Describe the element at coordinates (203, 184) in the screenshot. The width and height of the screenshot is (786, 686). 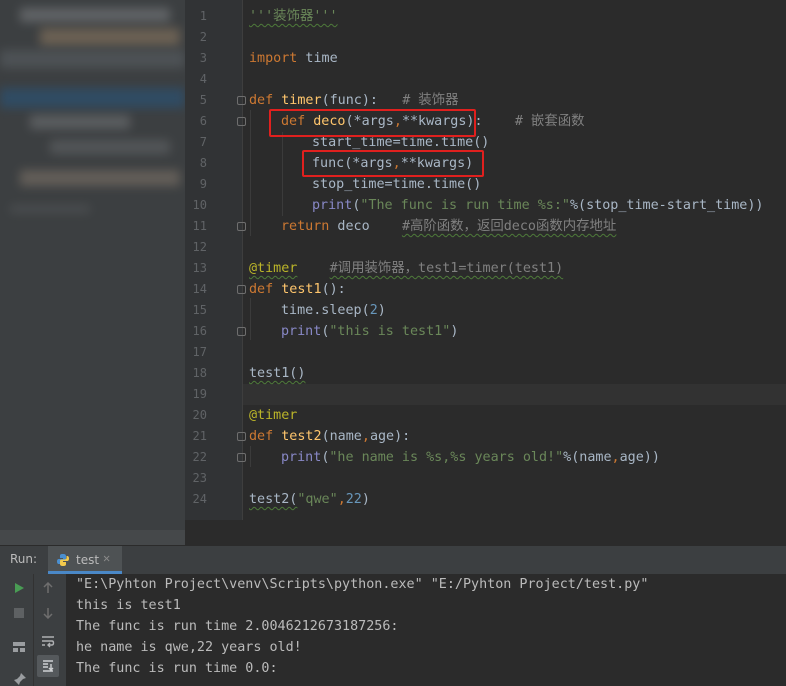
I see `line-number: 9` at that location.